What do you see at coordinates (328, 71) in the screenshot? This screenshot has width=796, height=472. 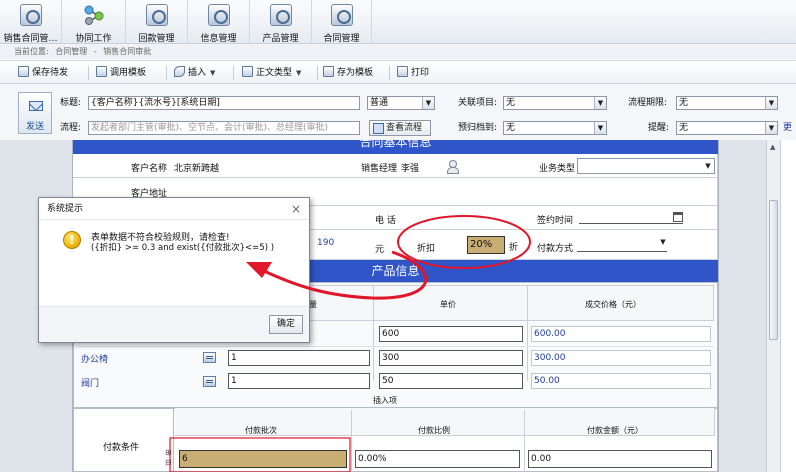 I see `save-template-icon` at bounding box center [328, 71].